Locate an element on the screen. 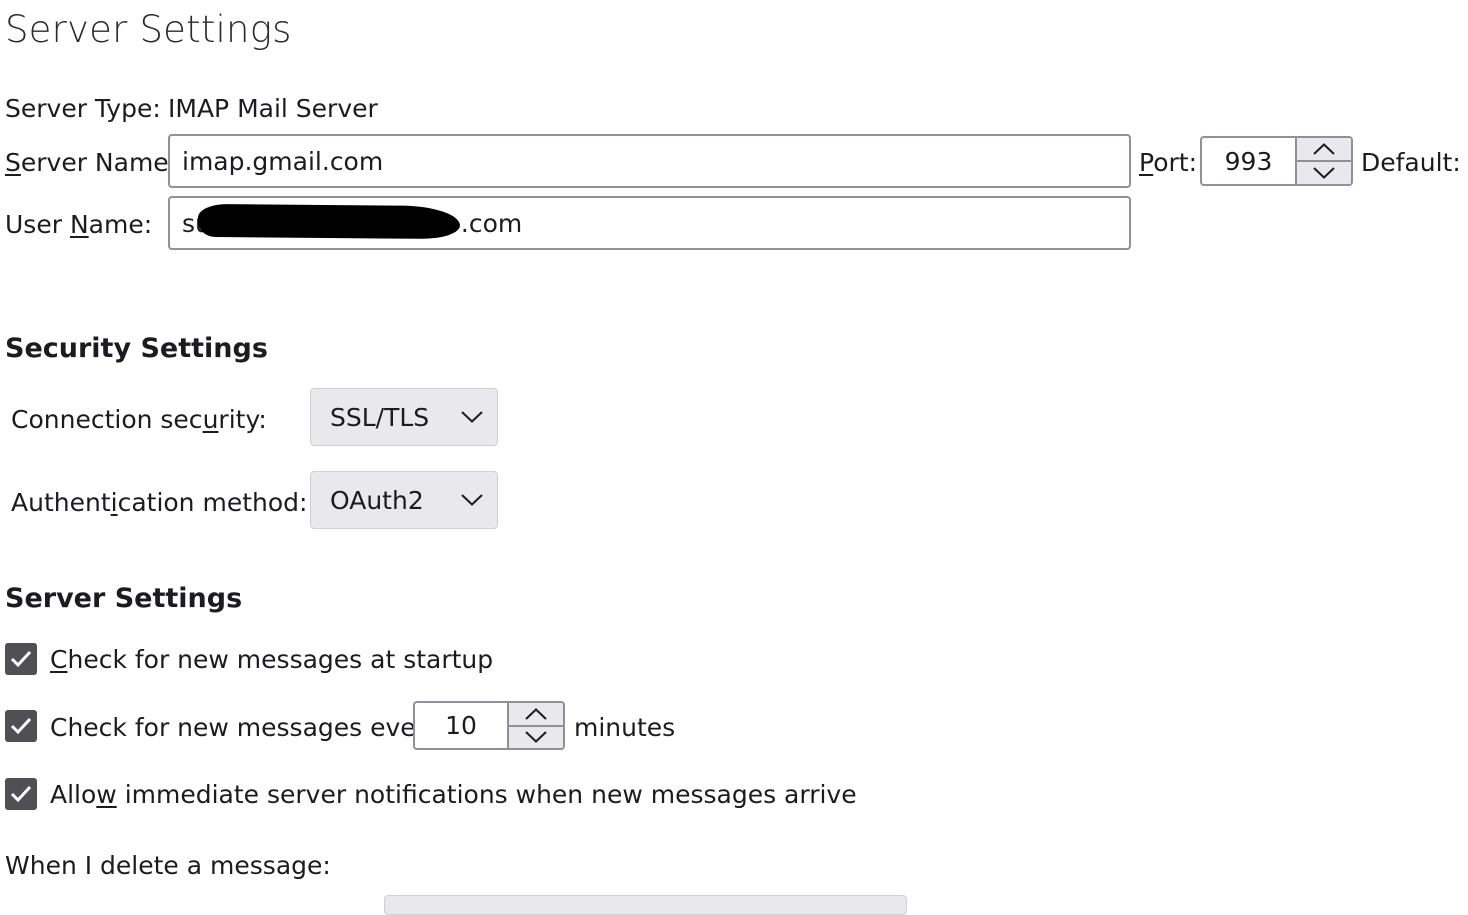 The height and width of the screenshot is (915, 1468). authentication-method-select: OAuth2 is located at coordinates (404, 500).